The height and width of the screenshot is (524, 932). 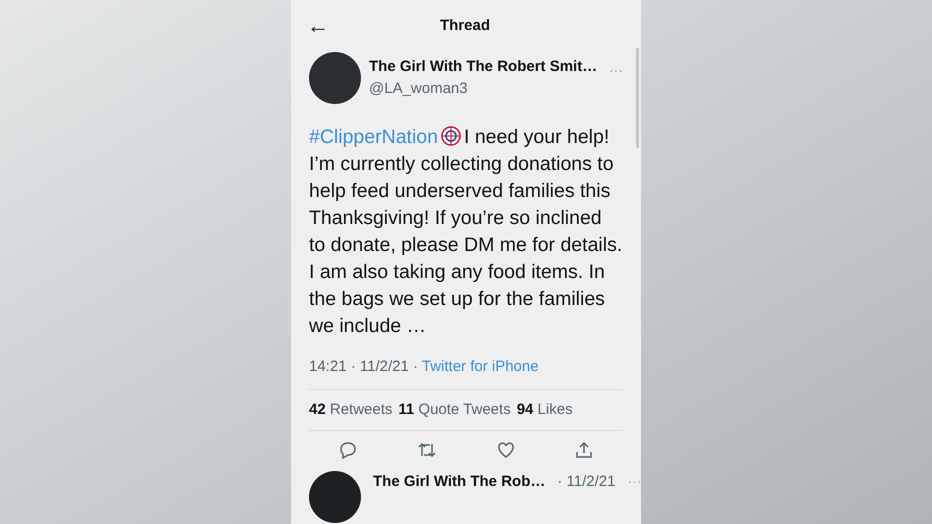 What do you see at coordinates (485, 89) in the screenshot?
I see `user-handle: @LA_woman3` at bounding box center [485, 89].